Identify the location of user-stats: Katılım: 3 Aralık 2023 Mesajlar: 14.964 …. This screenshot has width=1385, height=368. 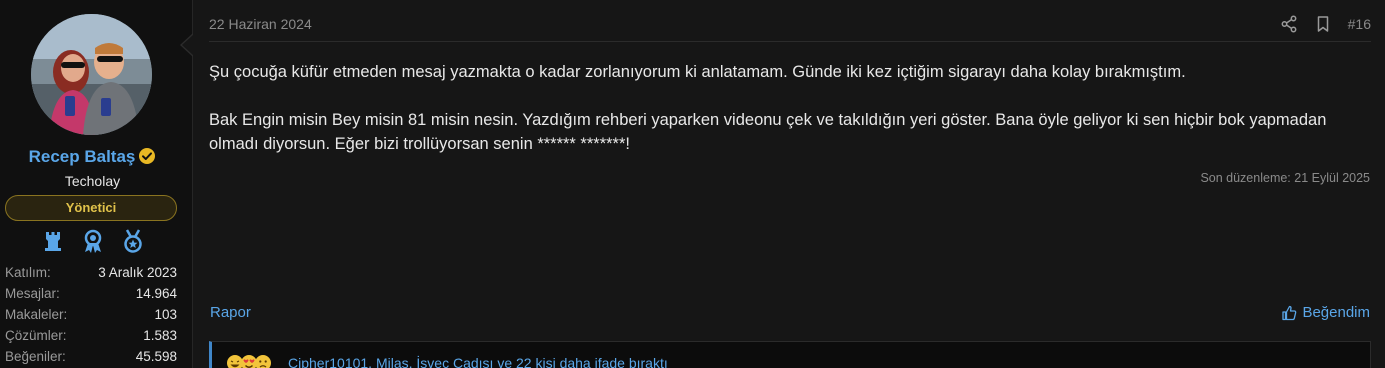
(91, 314).